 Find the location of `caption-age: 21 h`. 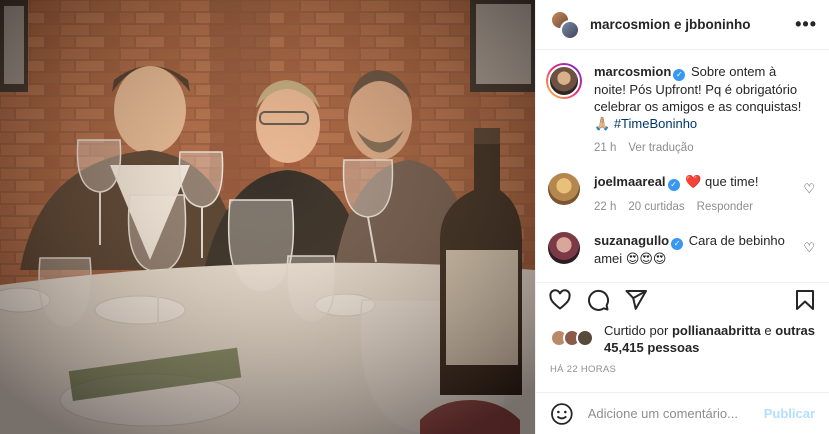

caption-age: 21 h is located at coordinates (605, 148).